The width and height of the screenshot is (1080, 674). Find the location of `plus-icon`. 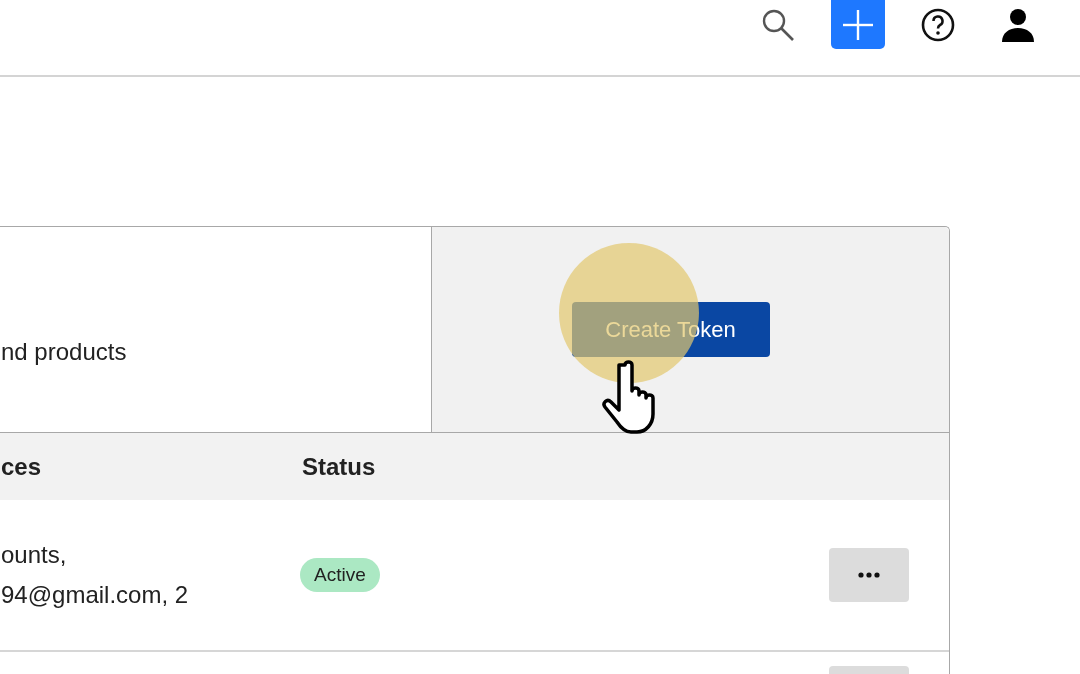

plus-icon is located at coordinates (858, 24).